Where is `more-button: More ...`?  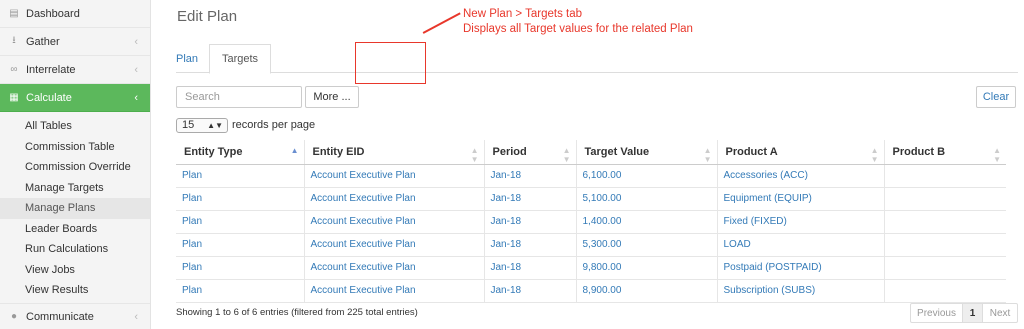
more-button: More ... is located at coordinates (332, 97).